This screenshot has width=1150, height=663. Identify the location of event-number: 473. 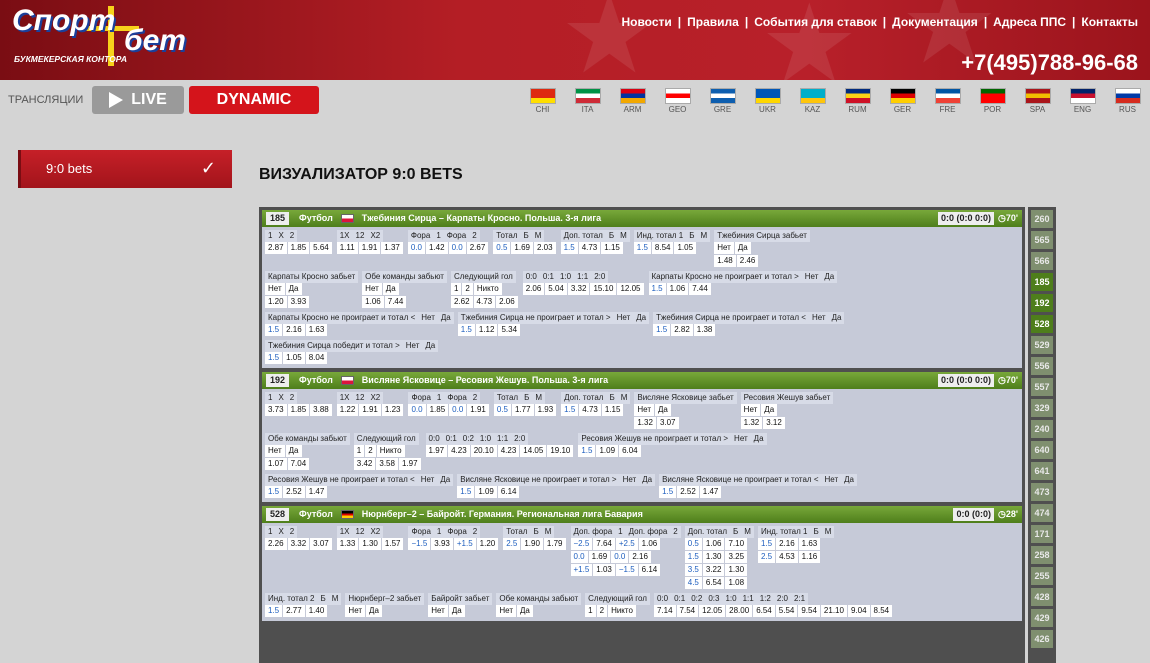
(1042, 492).